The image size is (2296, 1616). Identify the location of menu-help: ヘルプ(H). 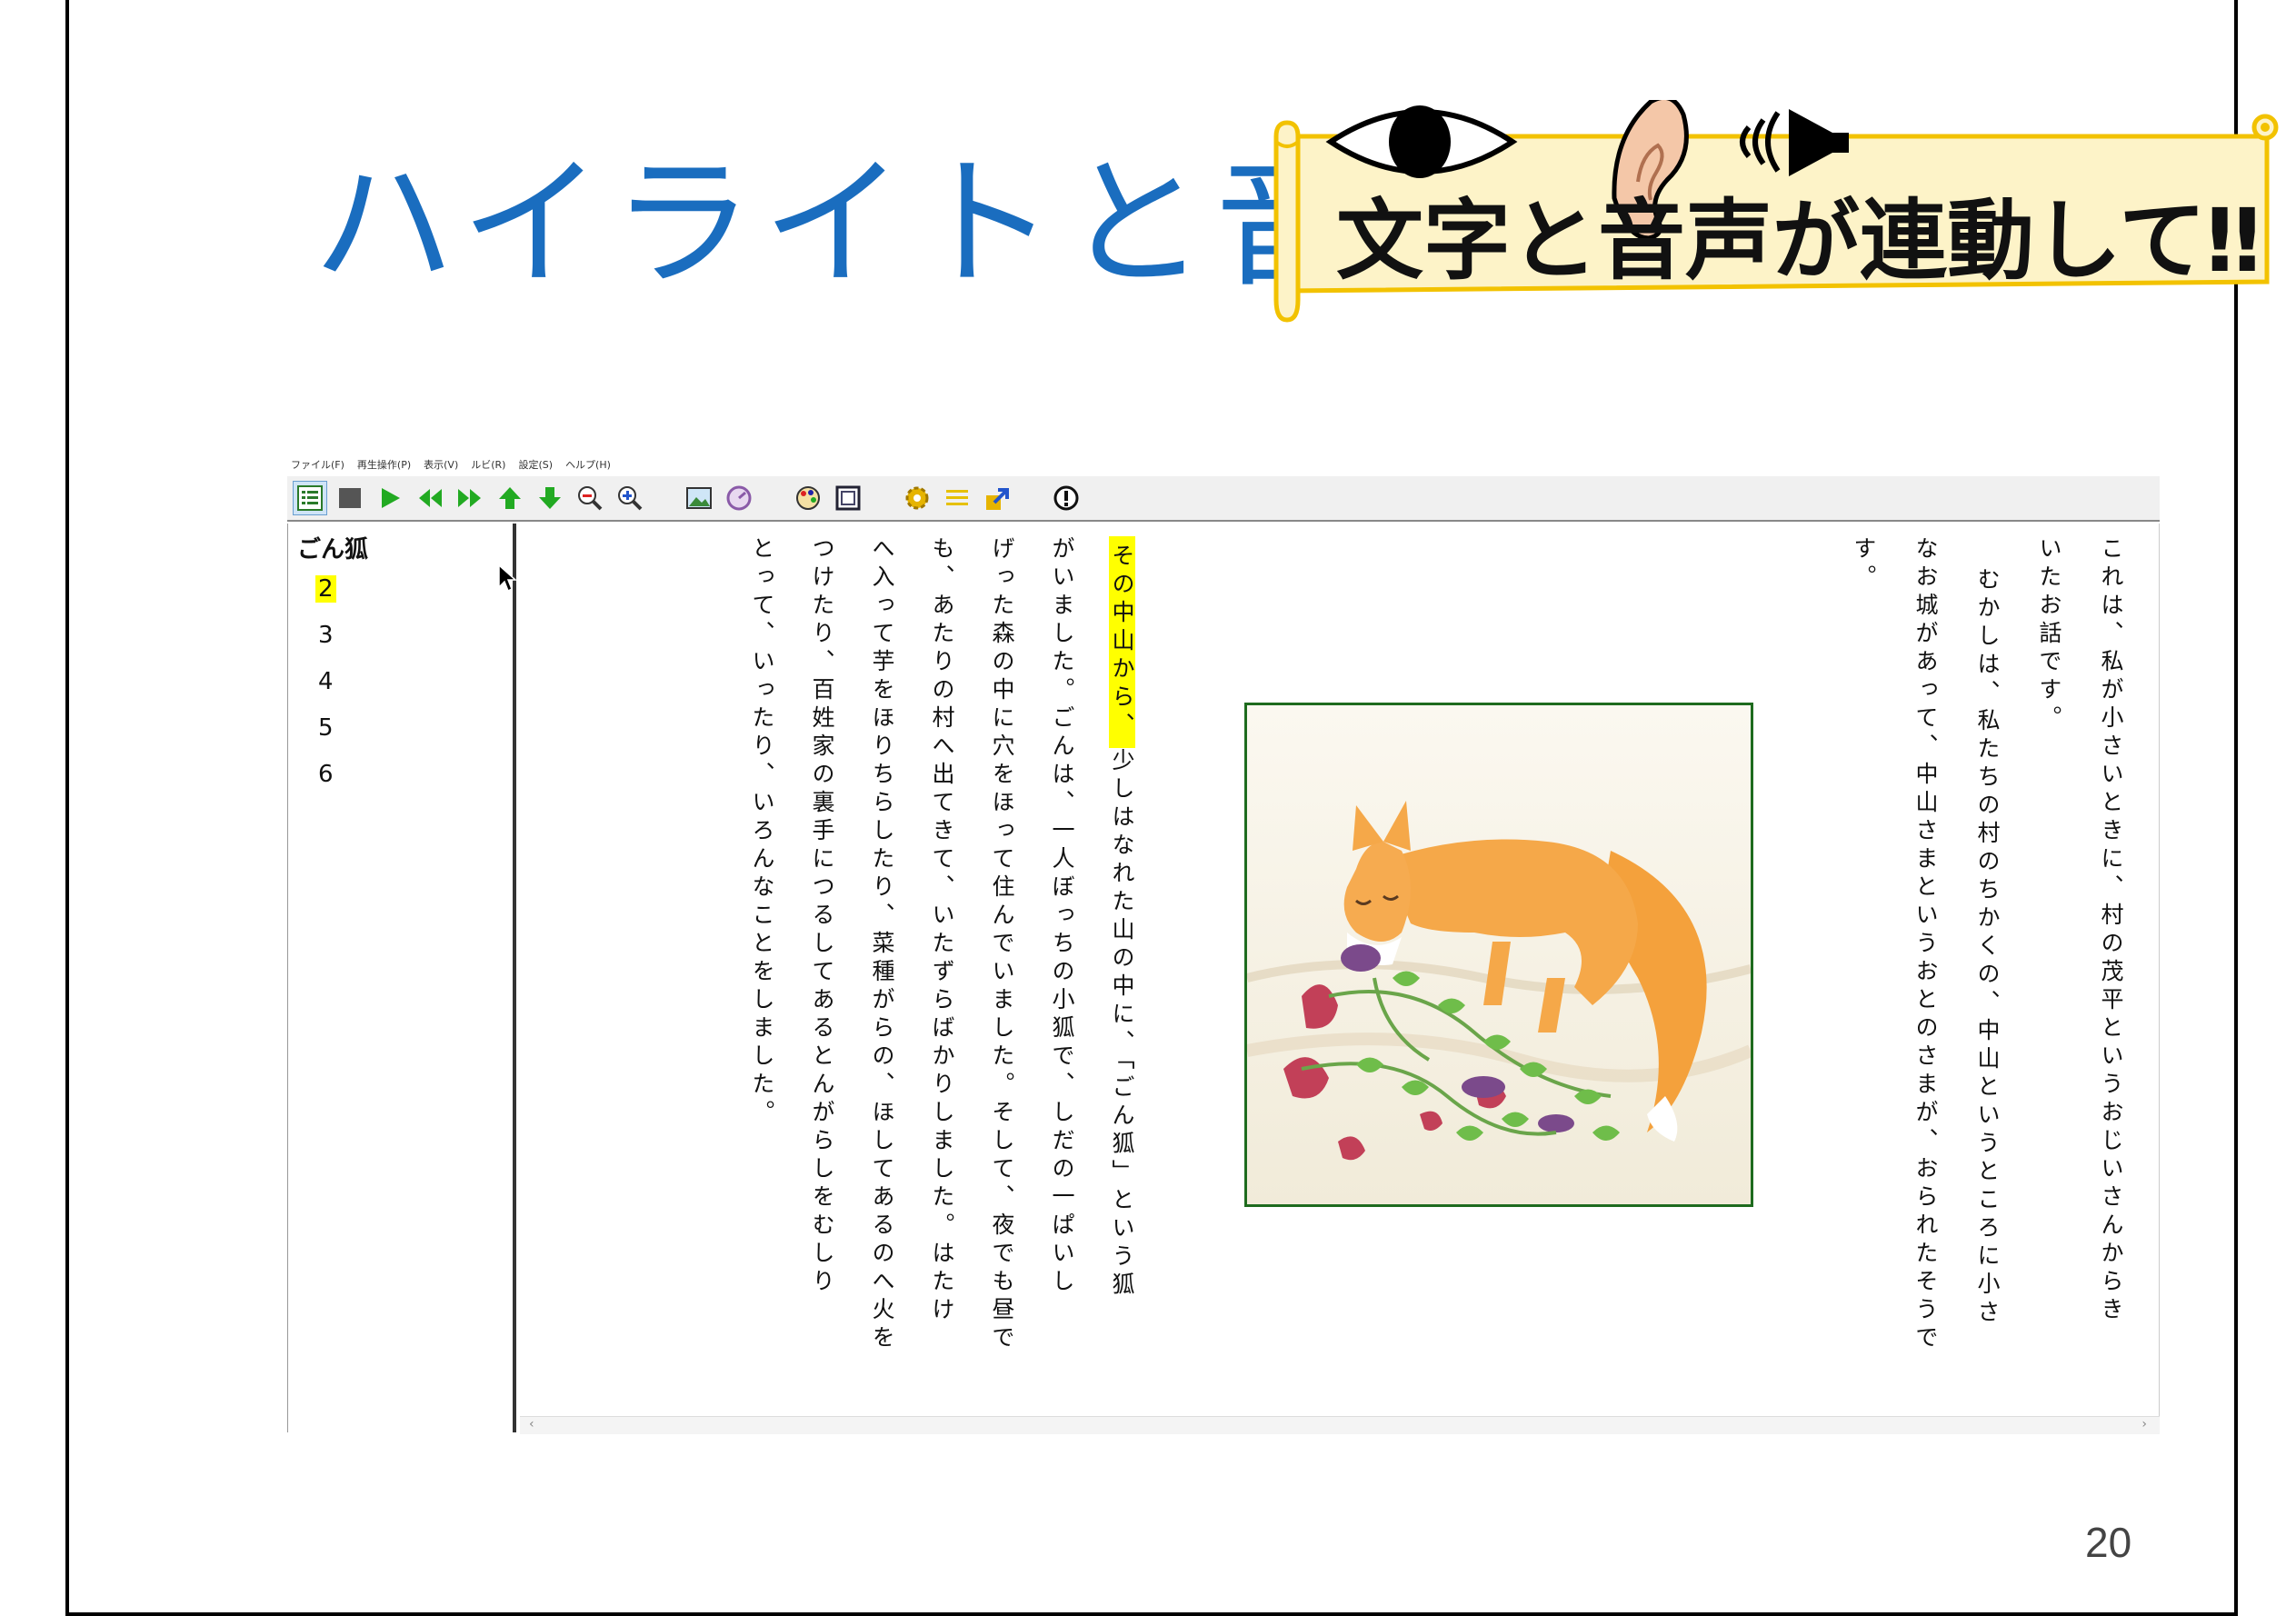
(588, 464).